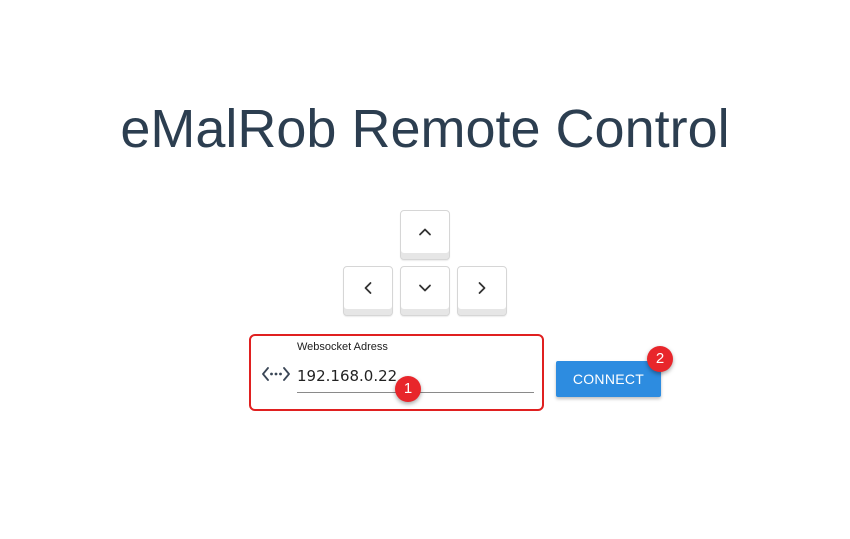 The height and width of the screenshot is (539, 850). I want to click on right-arrow-key, so click(482, 291).